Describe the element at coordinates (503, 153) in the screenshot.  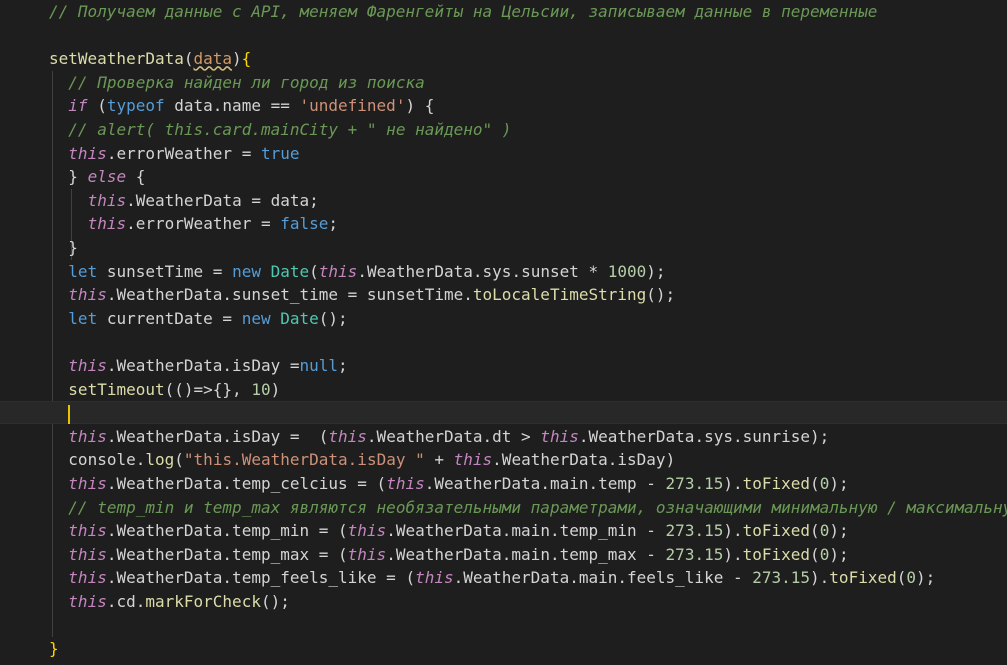
I see `code-line: this.errorWeather = true` at that location.